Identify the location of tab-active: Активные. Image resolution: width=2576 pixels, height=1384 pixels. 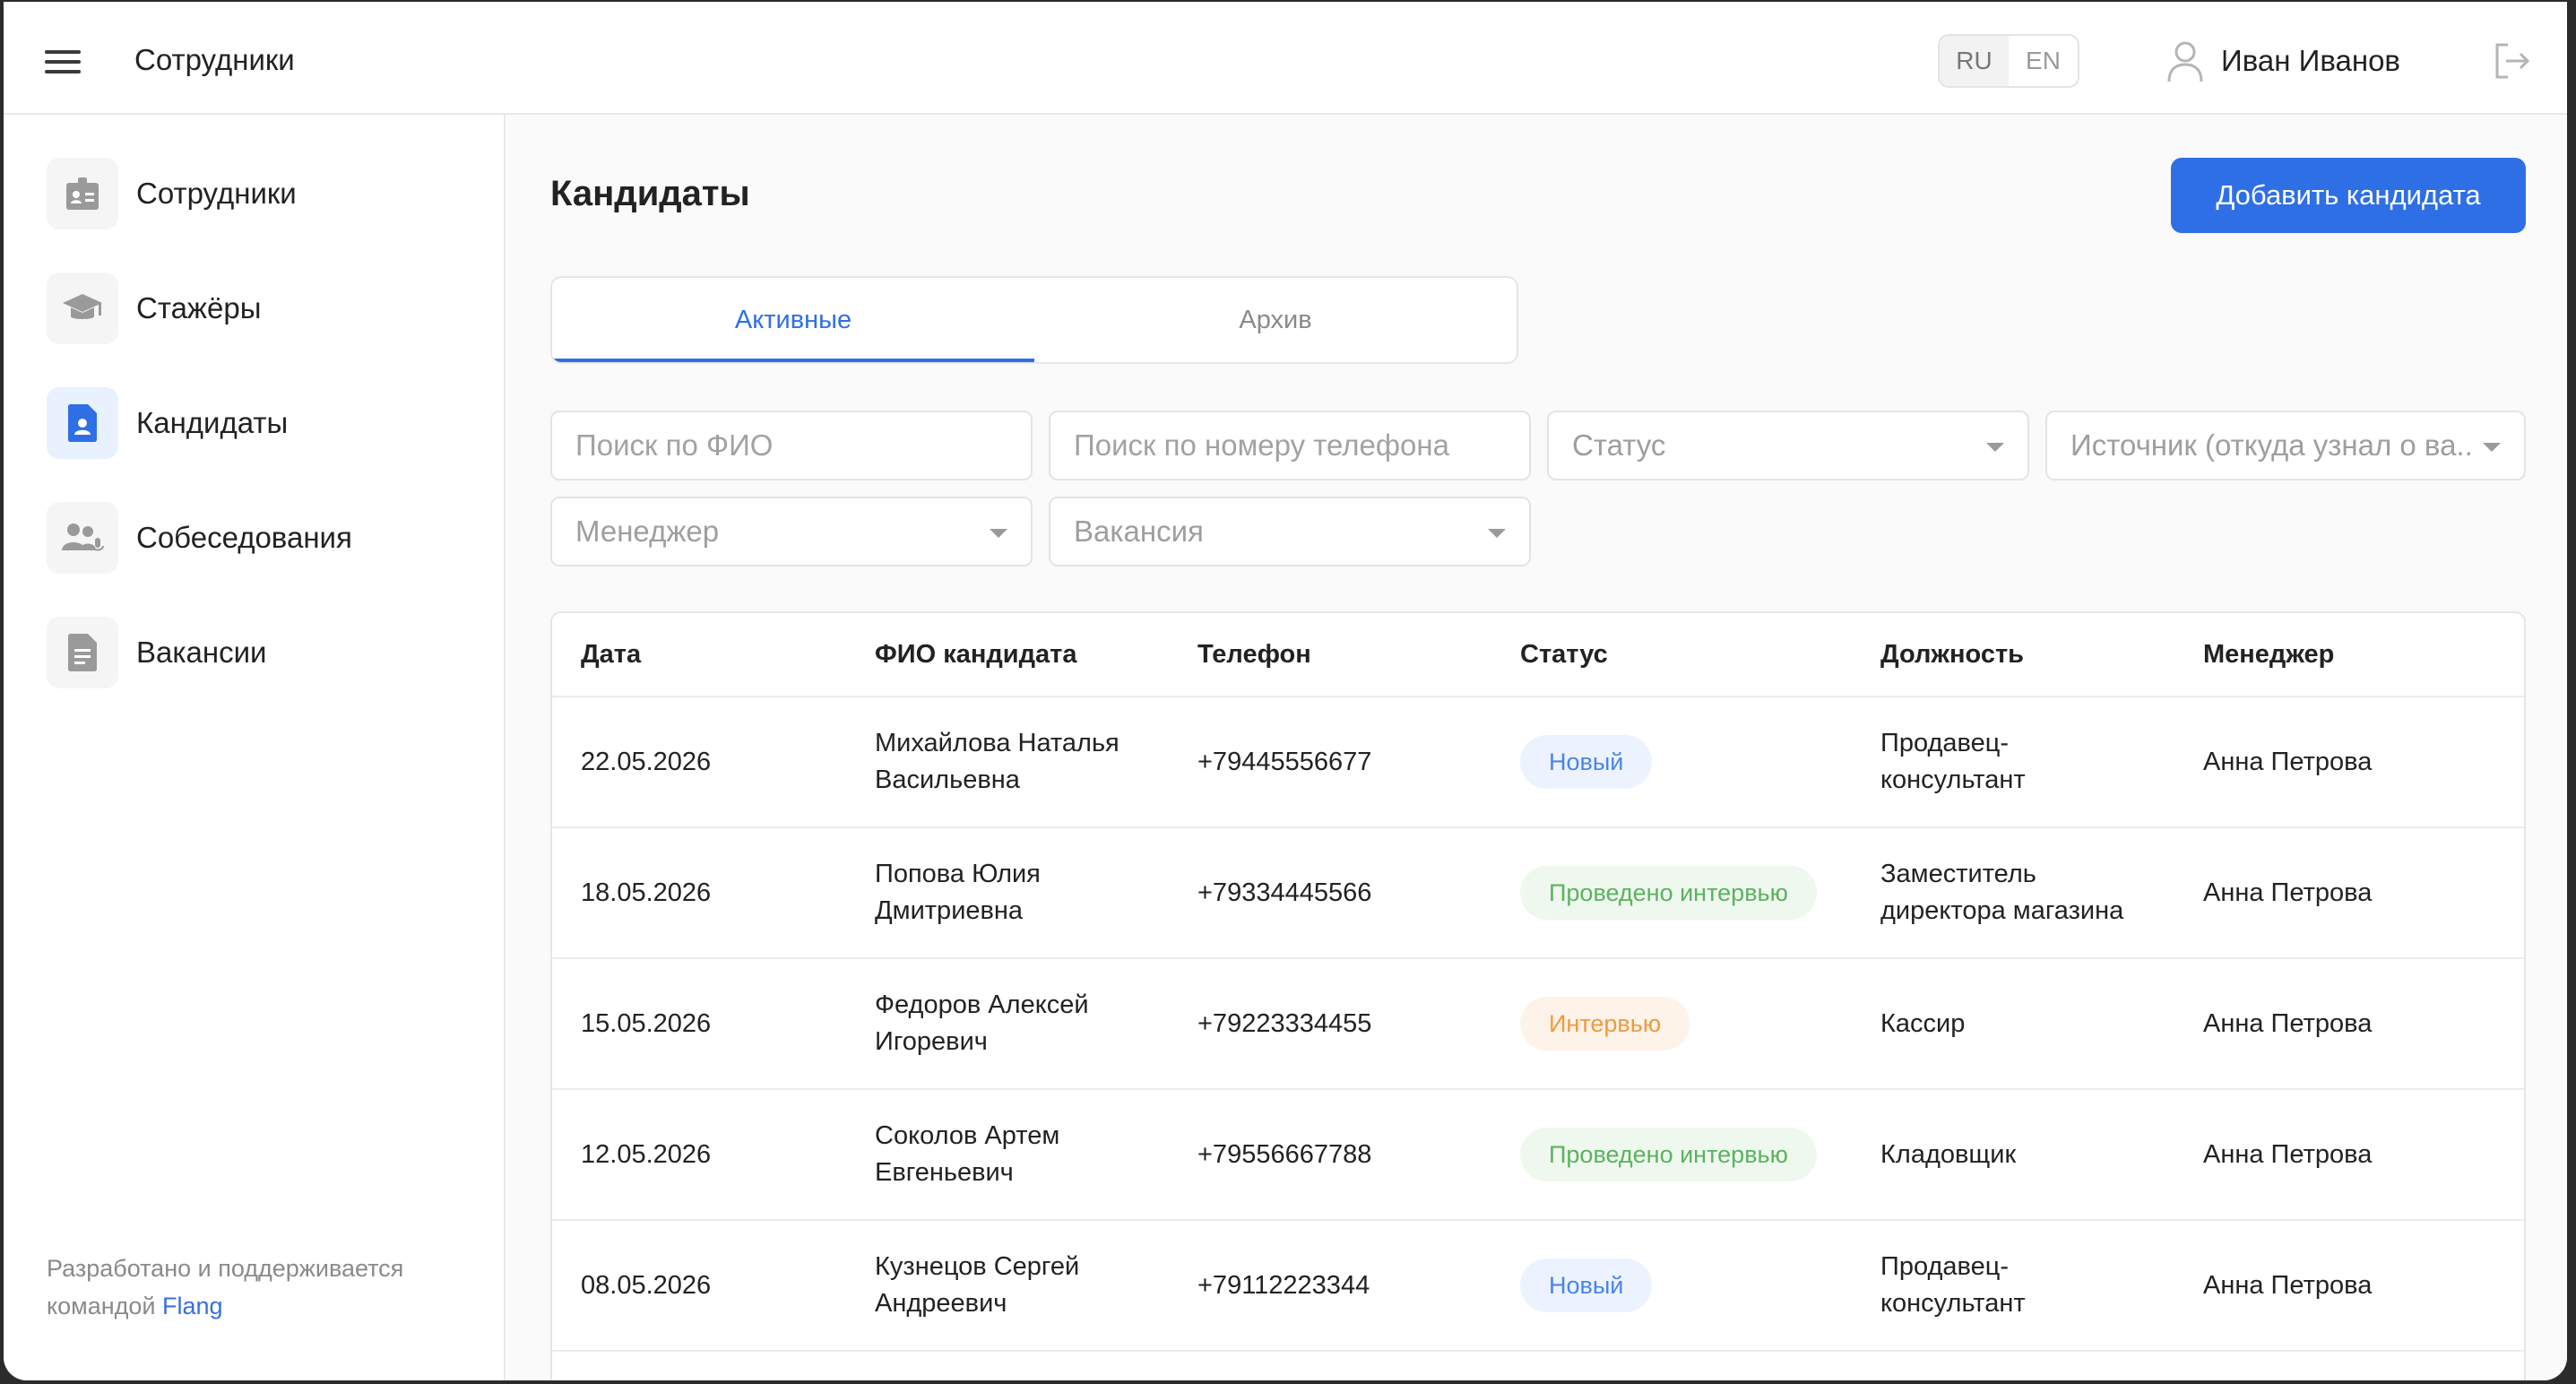
(793, 320).